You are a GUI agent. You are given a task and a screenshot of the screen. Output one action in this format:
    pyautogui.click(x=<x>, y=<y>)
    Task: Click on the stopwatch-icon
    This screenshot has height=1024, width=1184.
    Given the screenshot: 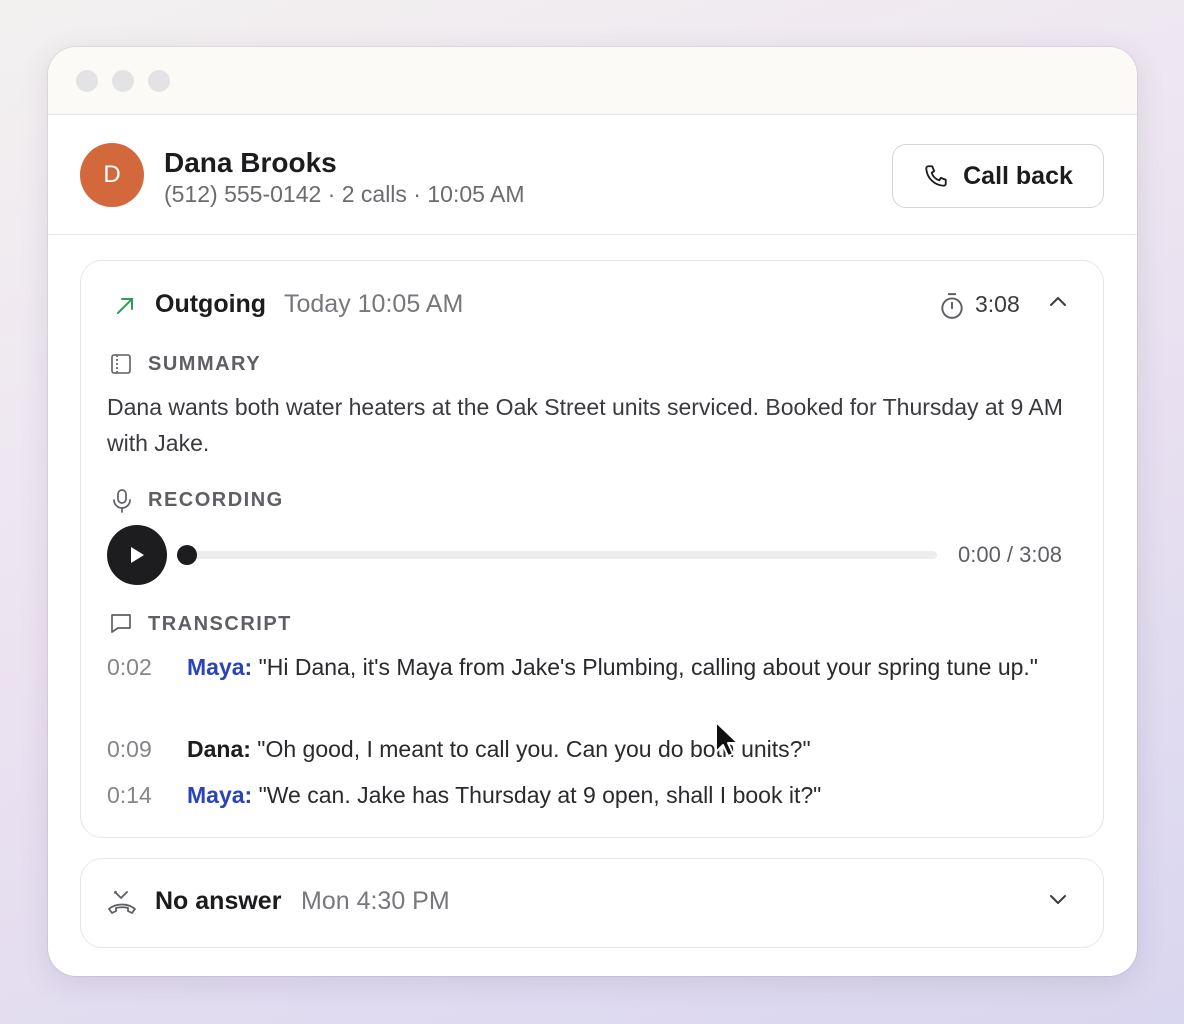 What is the action you would take?
    pyautogui.click(x=952, y=306)
    